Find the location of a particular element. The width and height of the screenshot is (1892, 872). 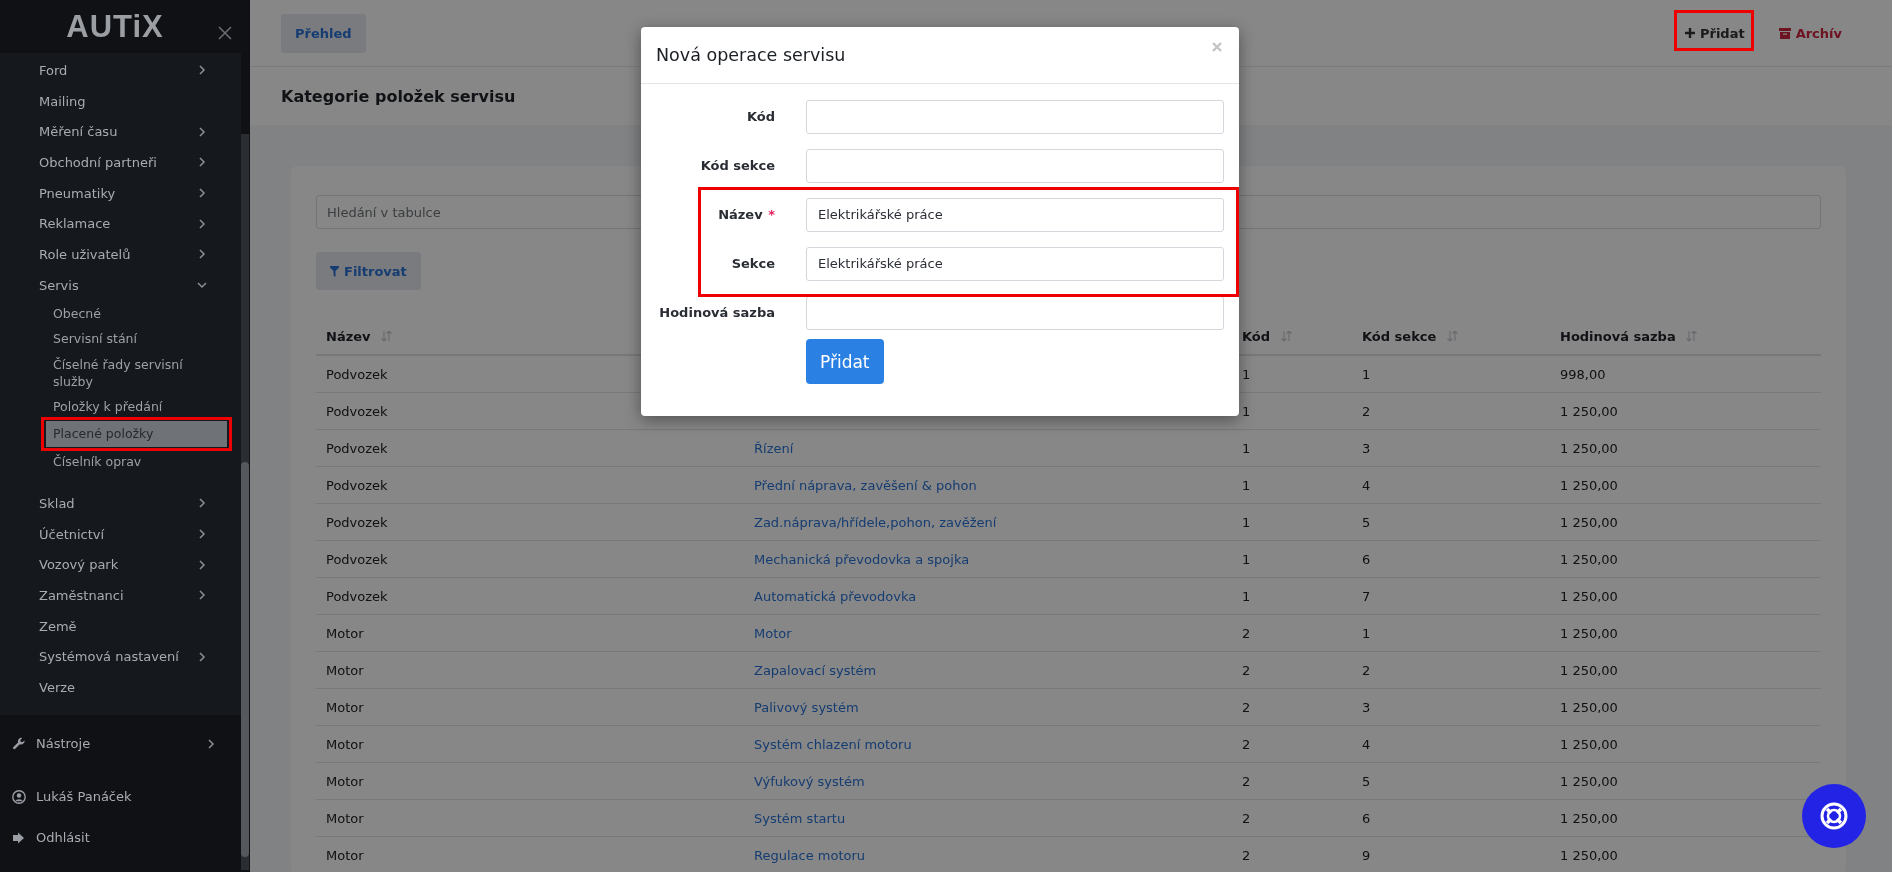

column-header: Kód is located at coordinates (1256, 336).